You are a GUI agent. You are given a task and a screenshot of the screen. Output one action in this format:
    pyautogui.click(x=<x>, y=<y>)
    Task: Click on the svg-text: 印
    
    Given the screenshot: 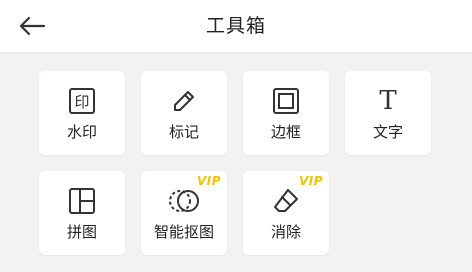 What is the action you would take?
    pyautogui.click(x=81, y=102)
    